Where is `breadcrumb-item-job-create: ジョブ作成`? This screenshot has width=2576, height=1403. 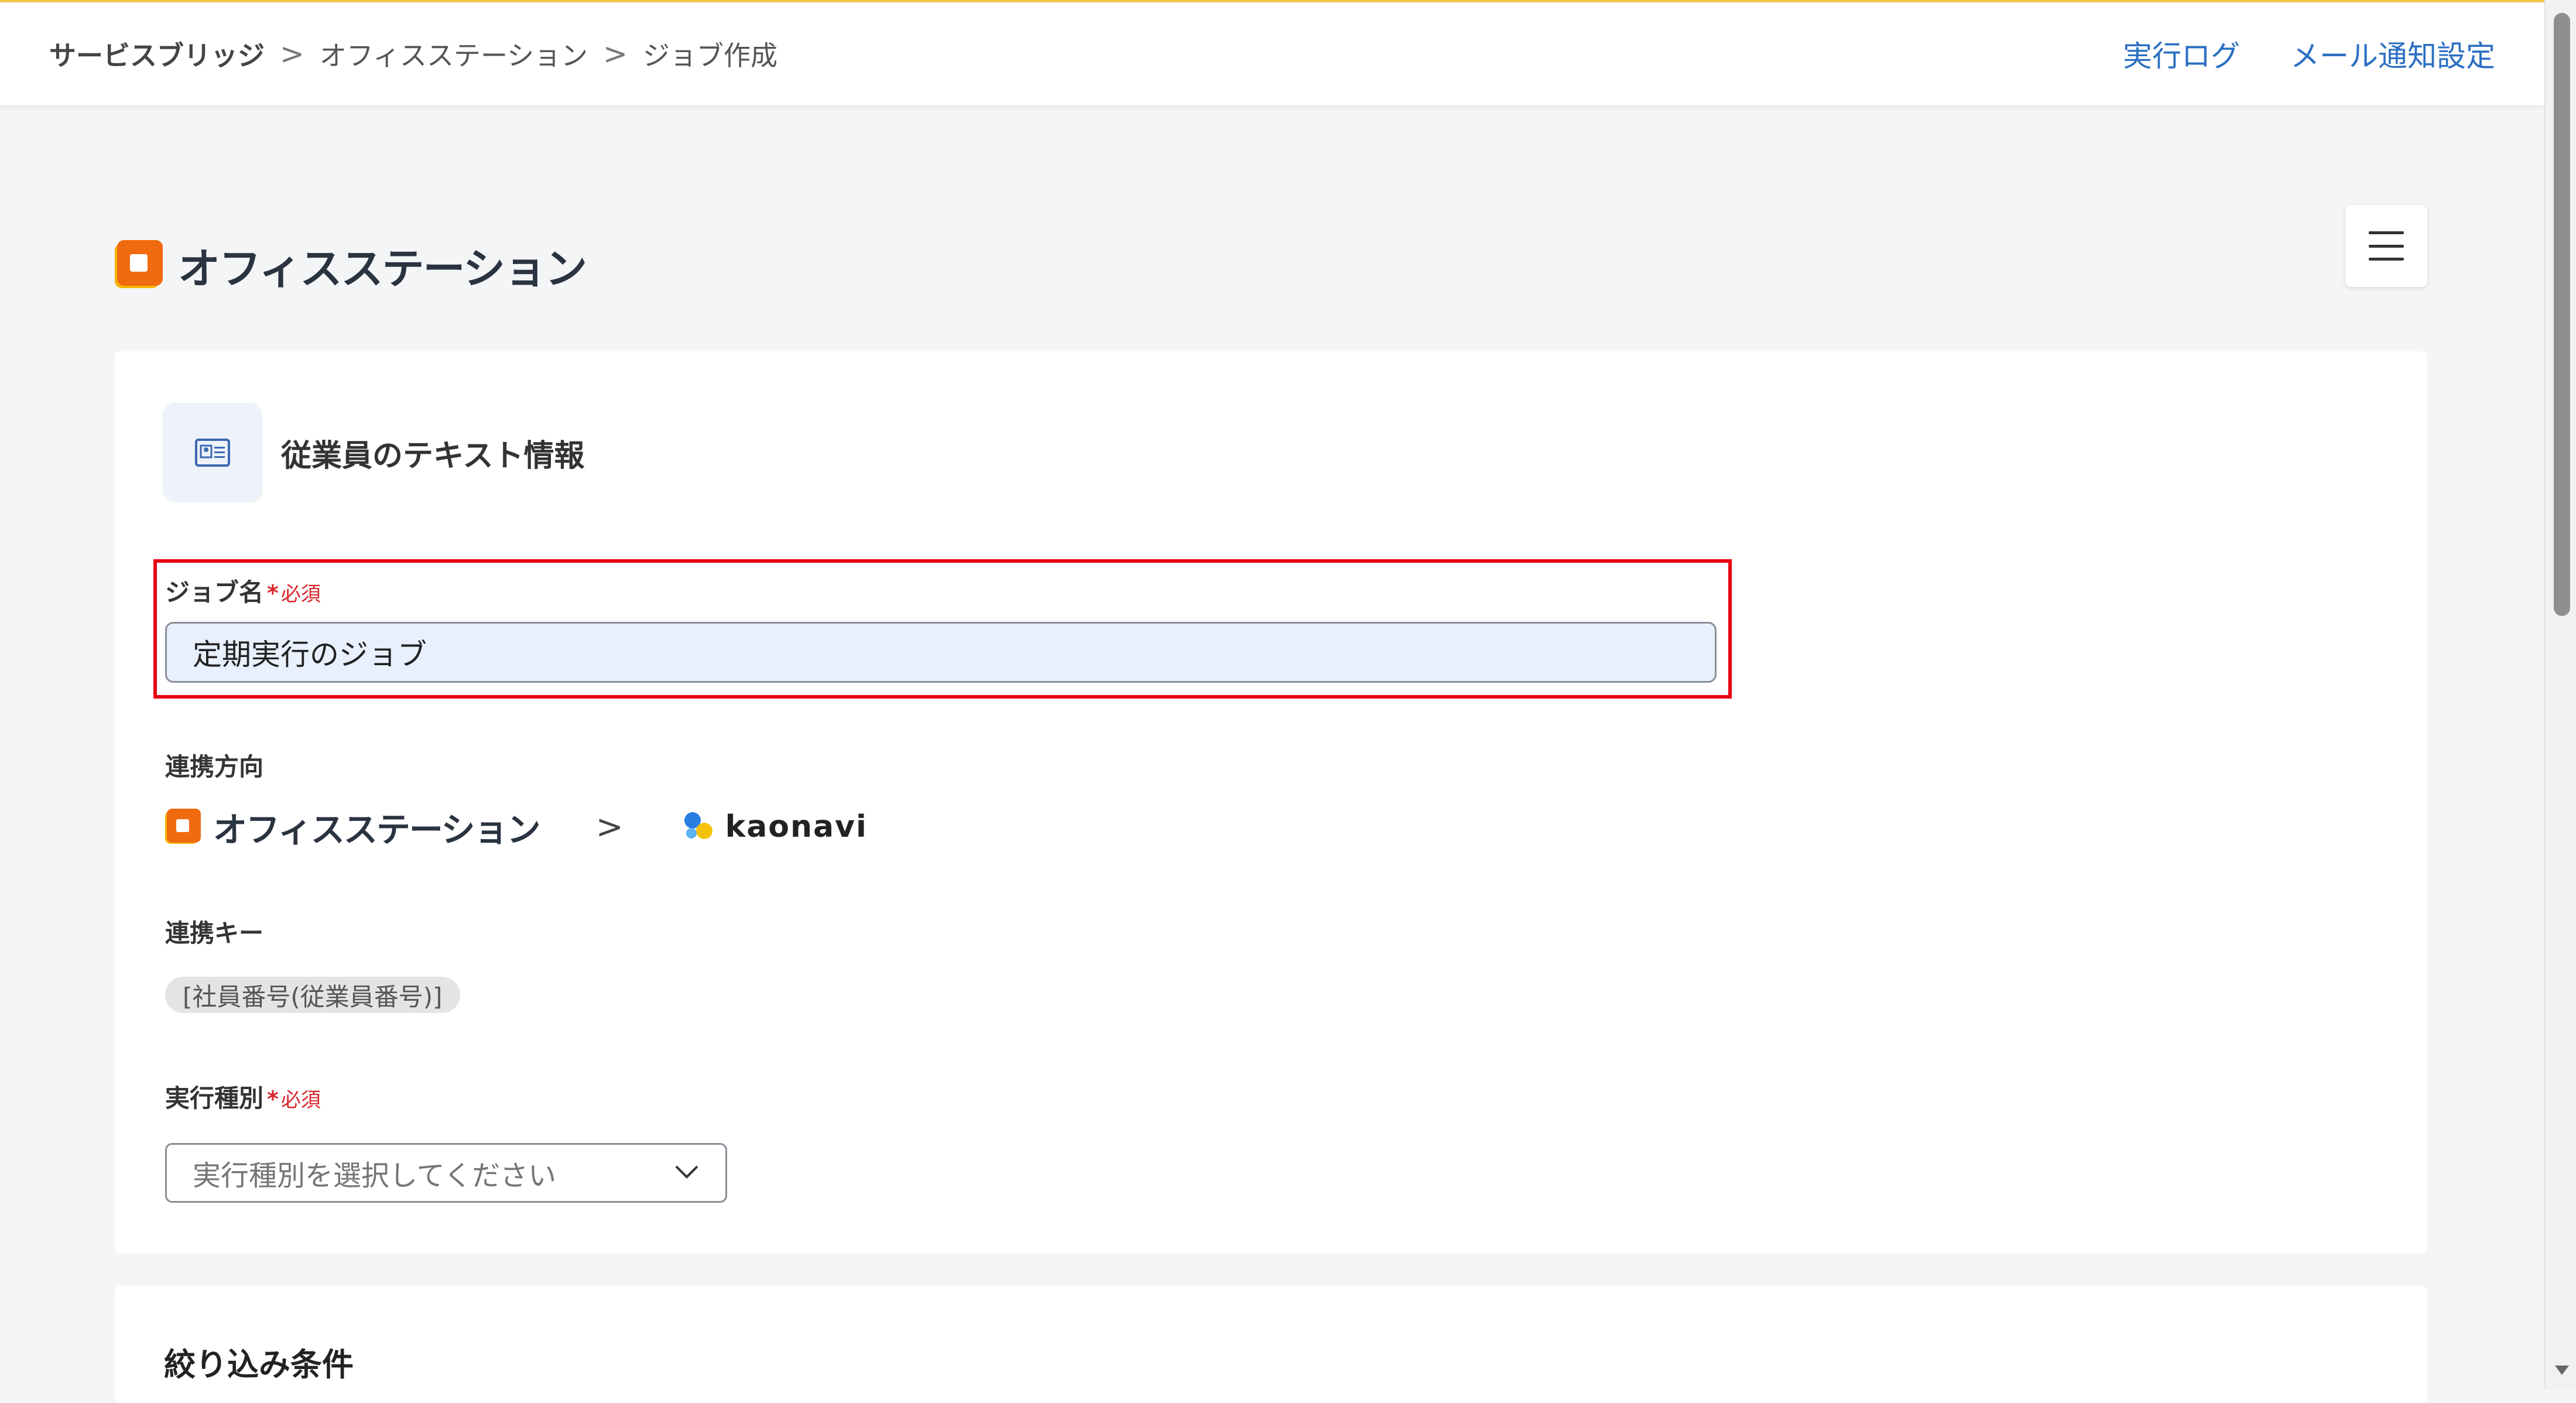 breadcrumb-item-job-create: ジョブ作成 is located at coordinates (709, 55).